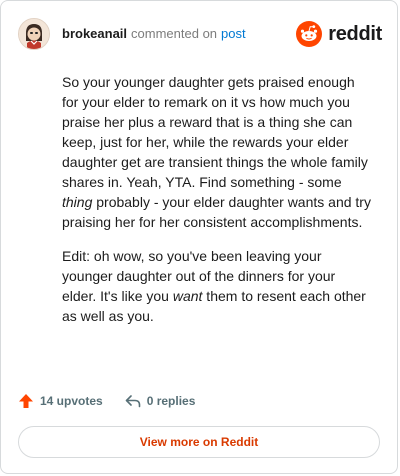  Describe the element at coordinates (71, 401) in the screenshot. I see `upvote-count: 14 upvotes` at that location.